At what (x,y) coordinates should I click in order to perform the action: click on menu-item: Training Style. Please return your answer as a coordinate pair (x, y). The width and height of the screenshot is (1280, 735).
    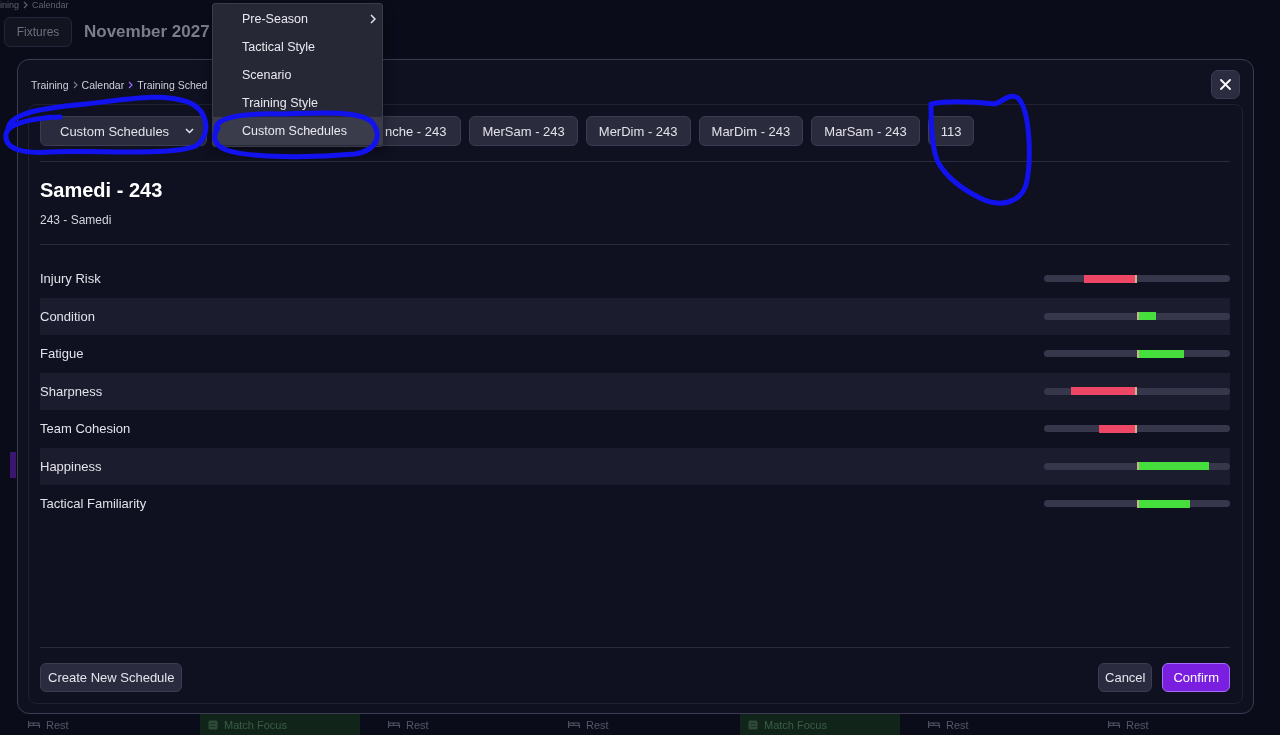
    Looking at the image, I should click on (297, 103).